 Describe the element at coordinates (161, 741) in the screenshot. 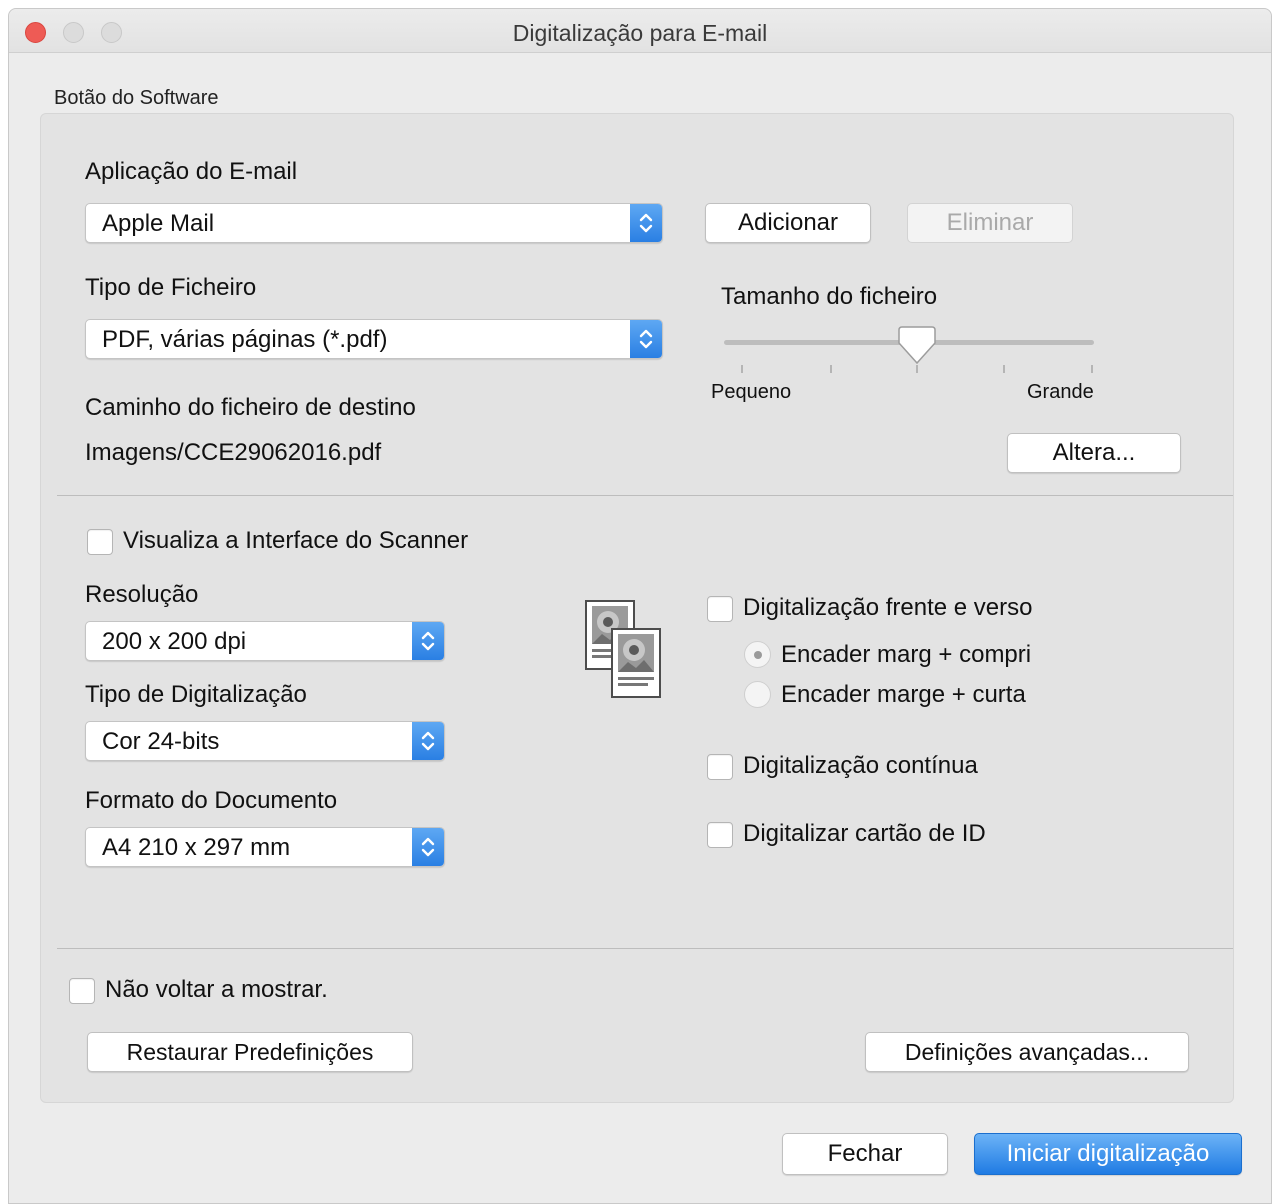

I see `scan-type-value: Cor 24-bits` at that location.